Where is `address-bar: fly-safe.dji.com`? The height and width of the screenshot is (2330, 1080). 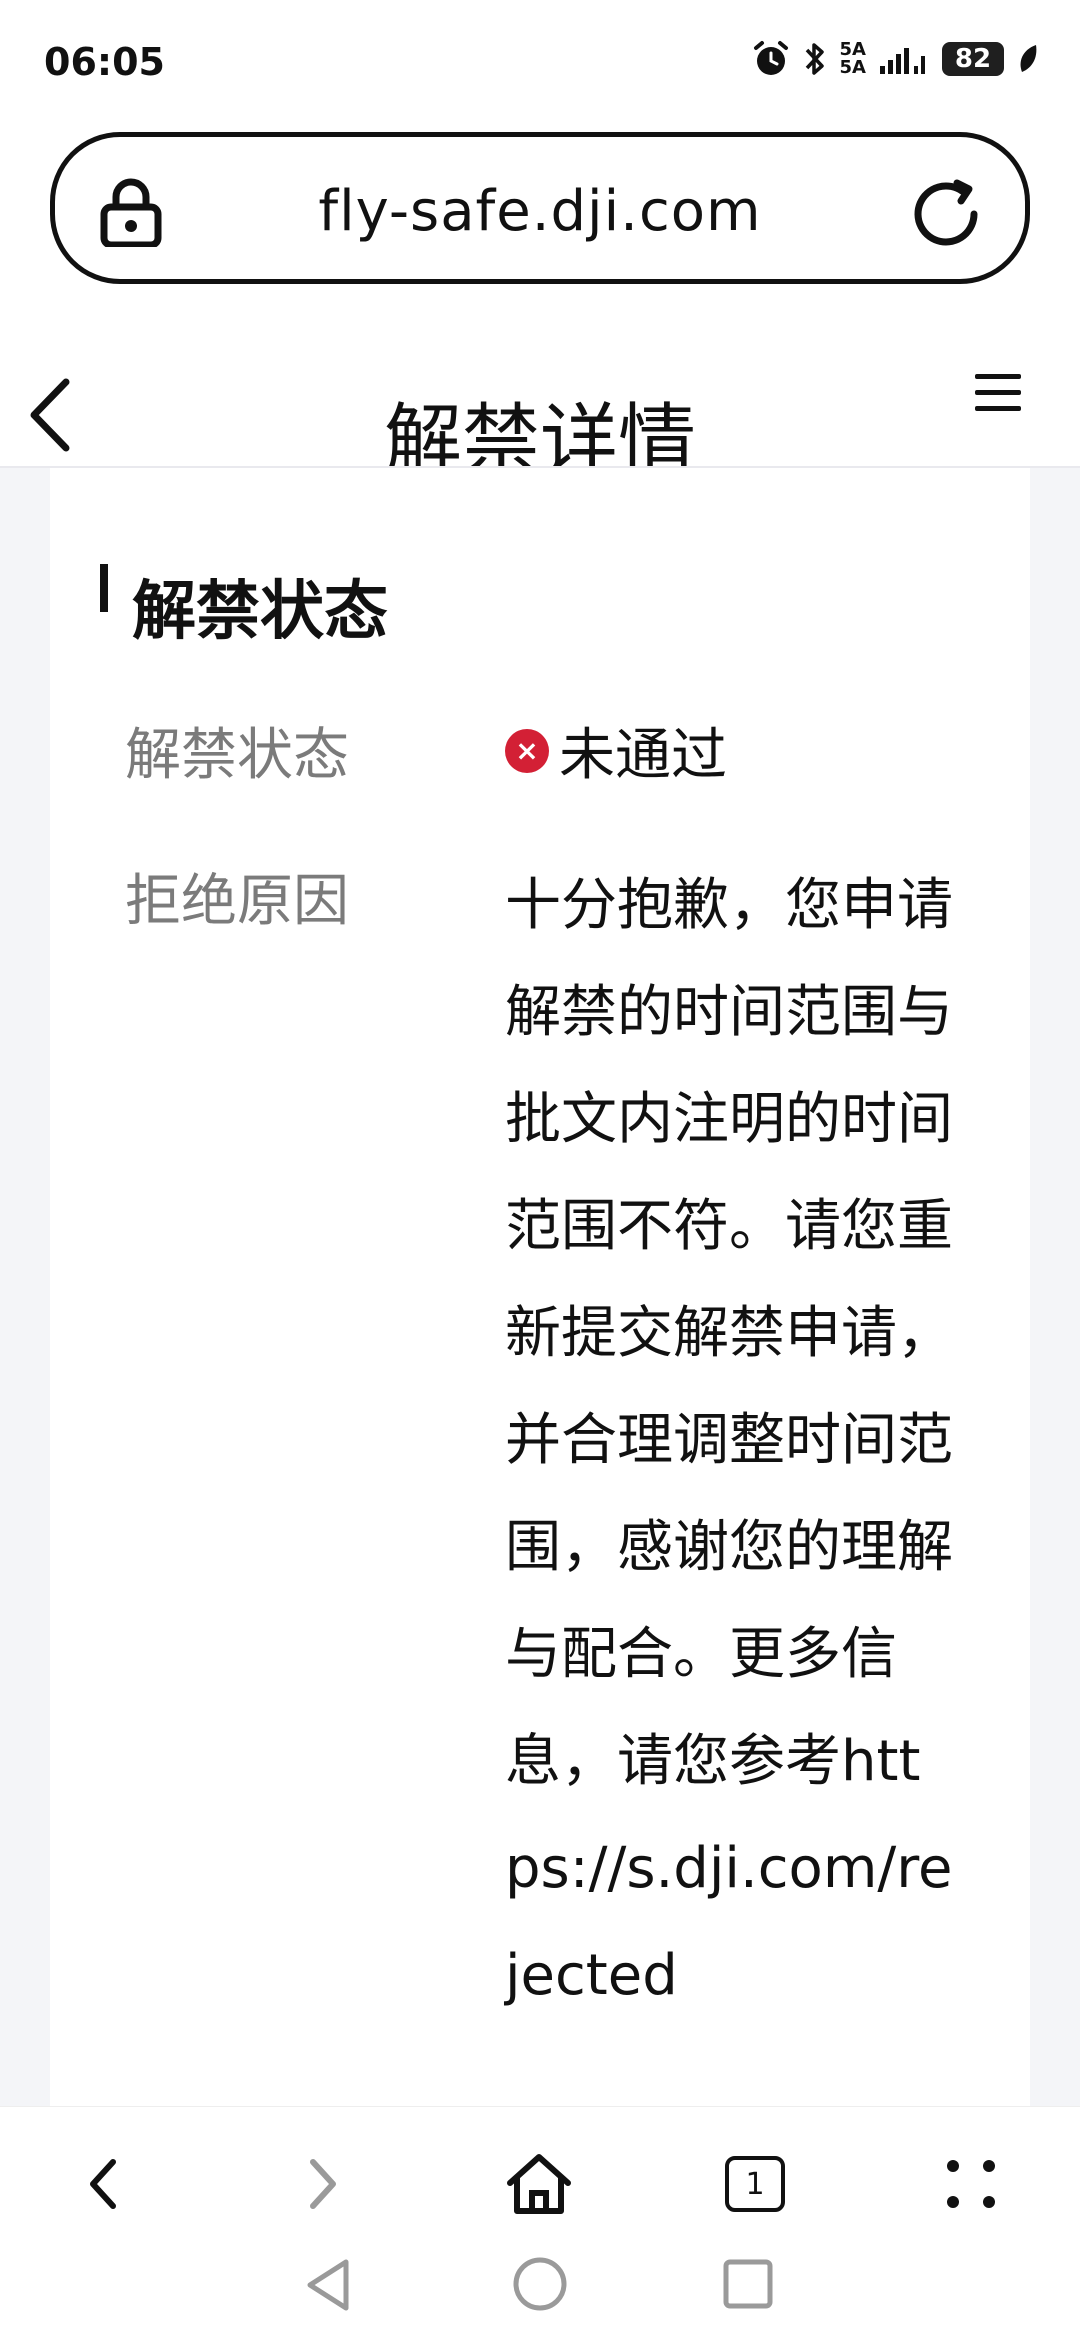
address-bar: fly-safe.dji.com is located at coordinates (540, 208).